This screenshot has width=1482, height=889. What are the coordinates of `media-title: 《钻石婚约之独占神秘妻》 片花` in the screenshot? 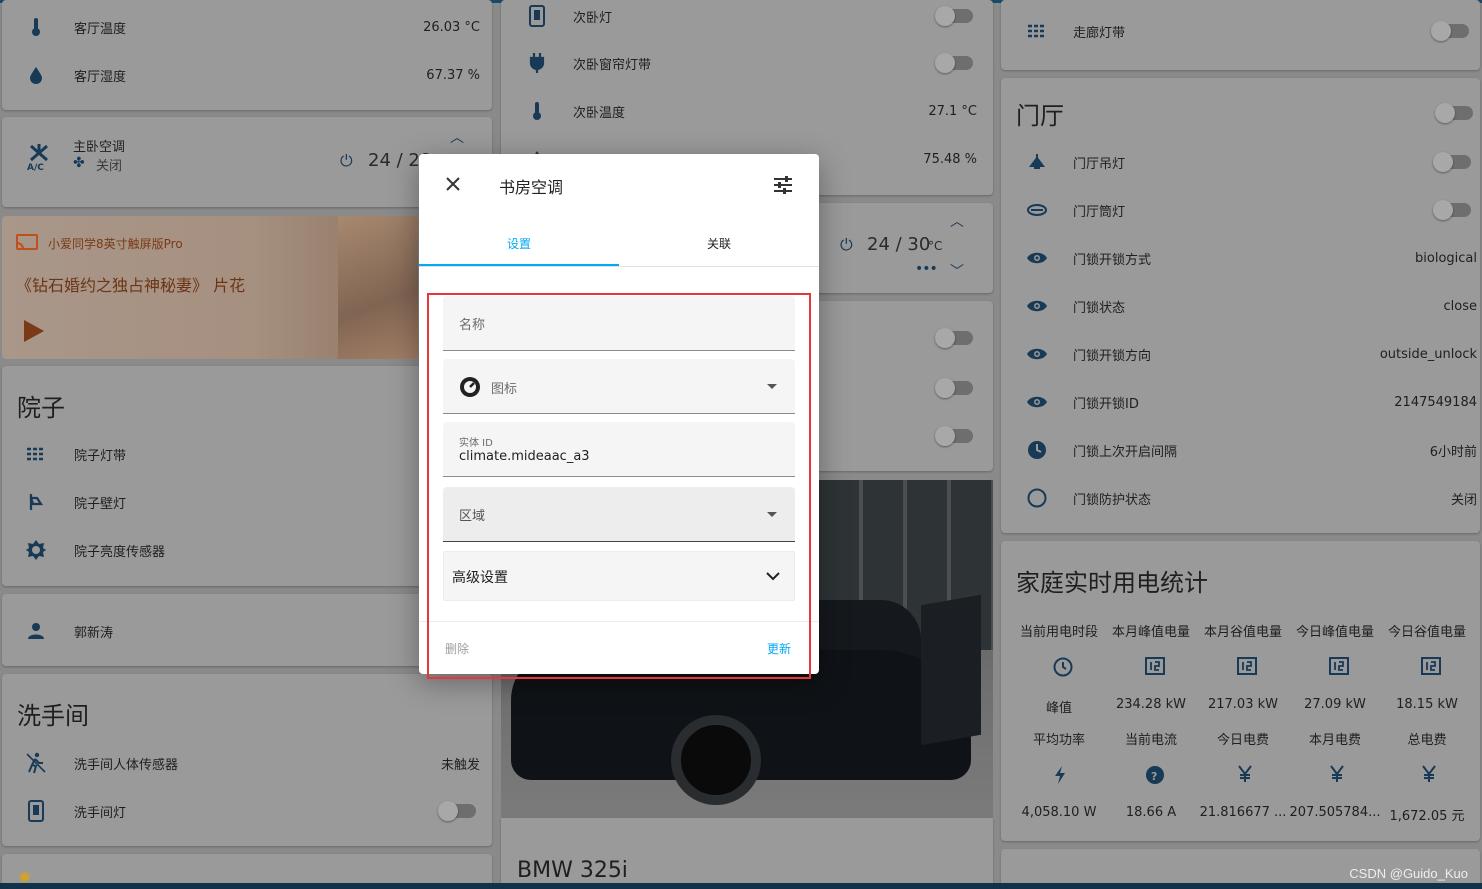 It's located at (131, 285).